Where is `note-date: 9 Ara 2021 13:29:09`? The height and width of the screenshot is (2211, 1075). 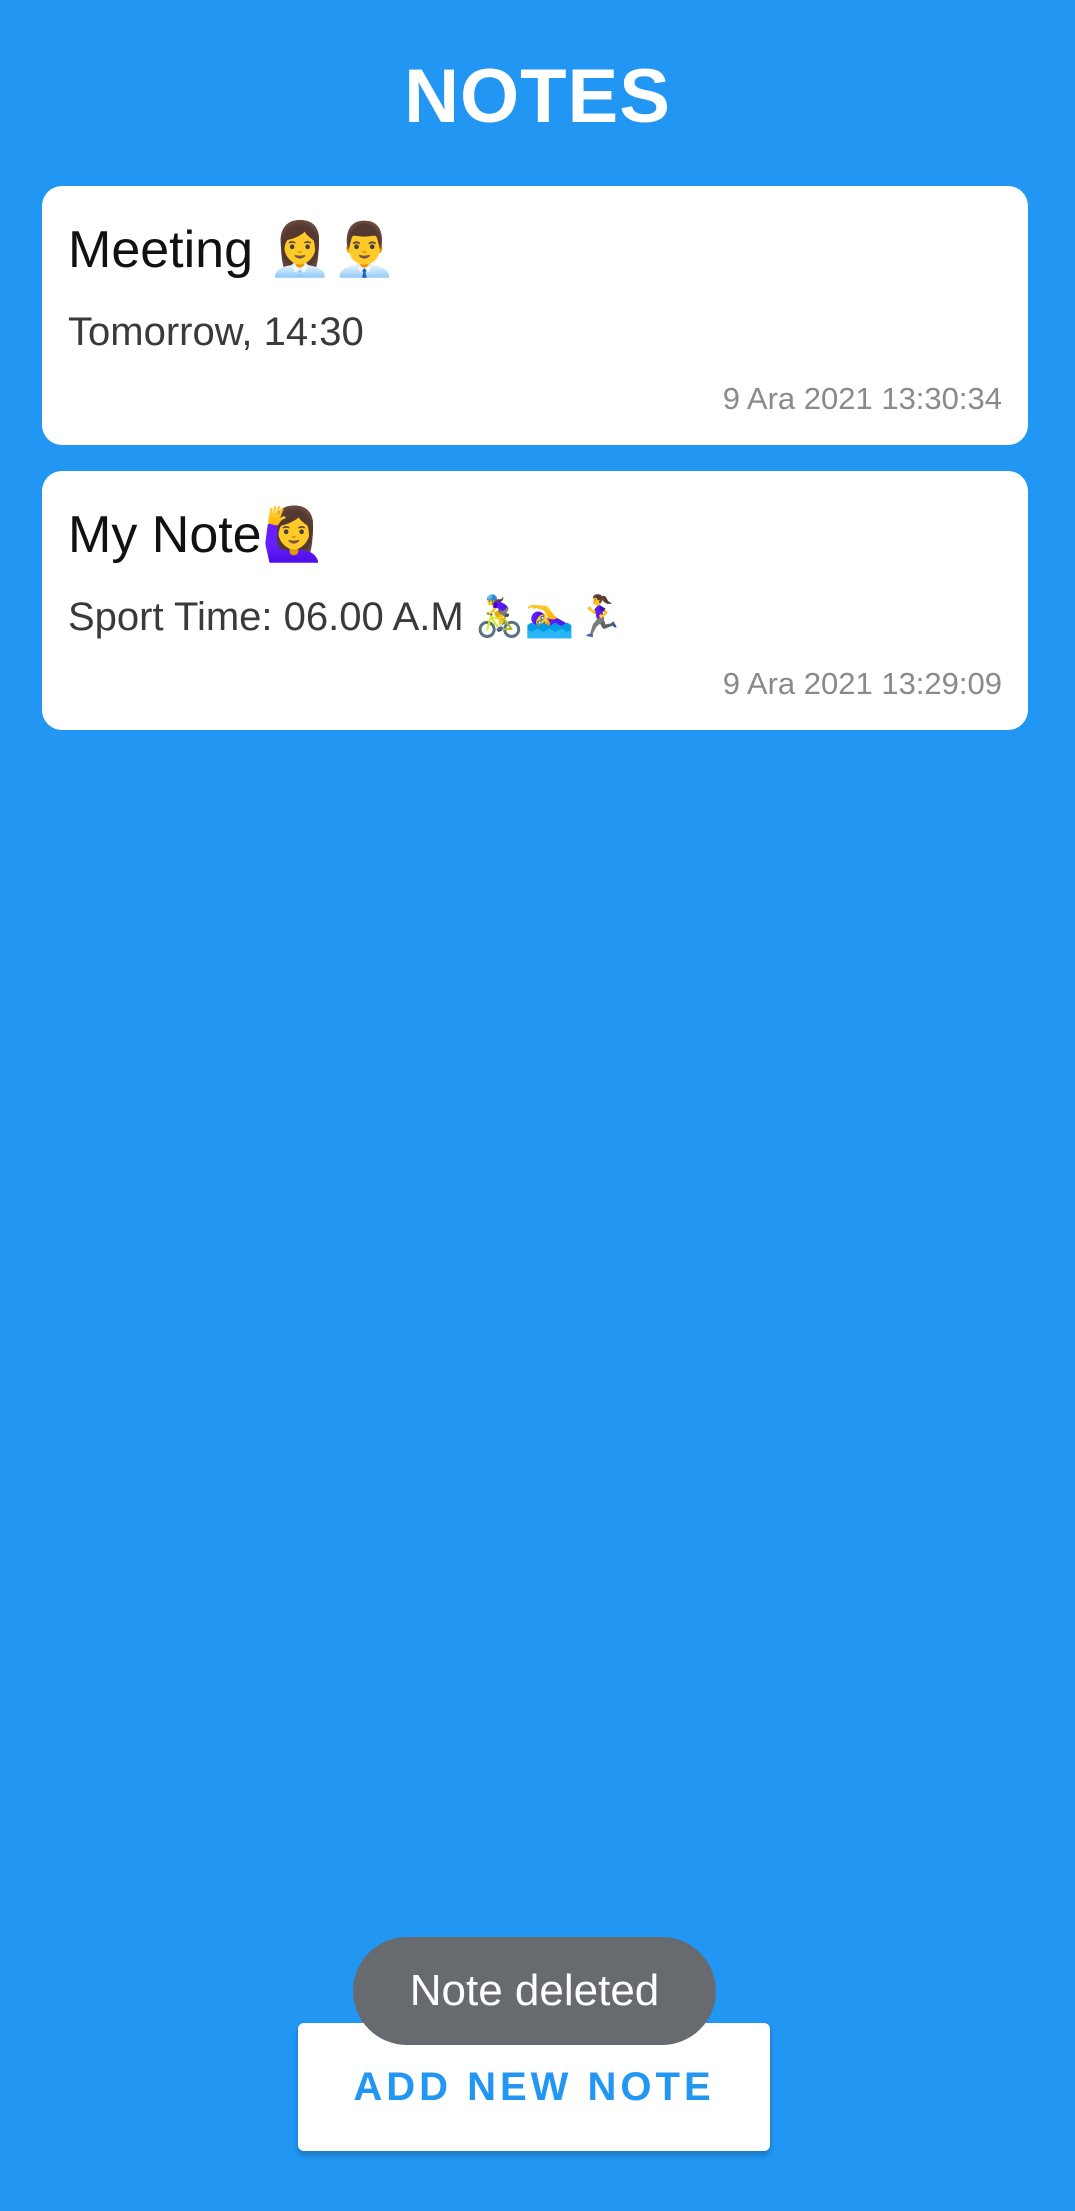 note-date: 9 Ara 2021 13:29:09 is located at coordinates (862, 683).